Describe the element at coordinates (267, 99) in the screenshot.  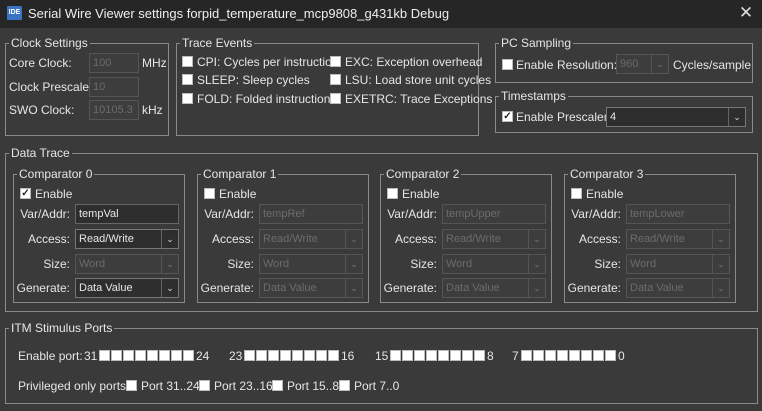
I see `fold-label: FOLD: Folded instructions` at that location.